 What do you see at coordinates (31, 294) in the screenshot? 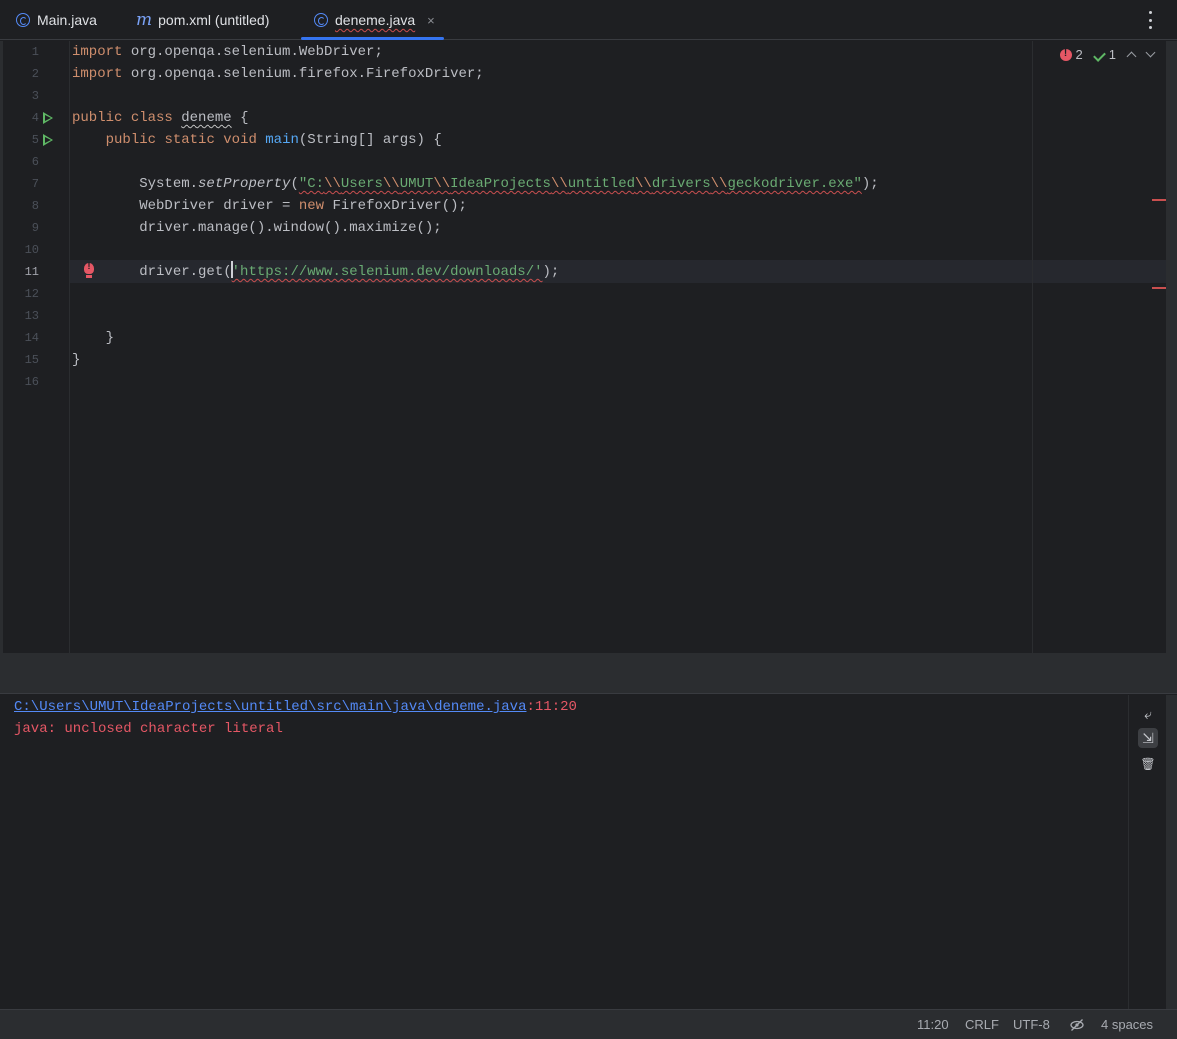
I see `line-number: 12` at bounding box center [31, 294].